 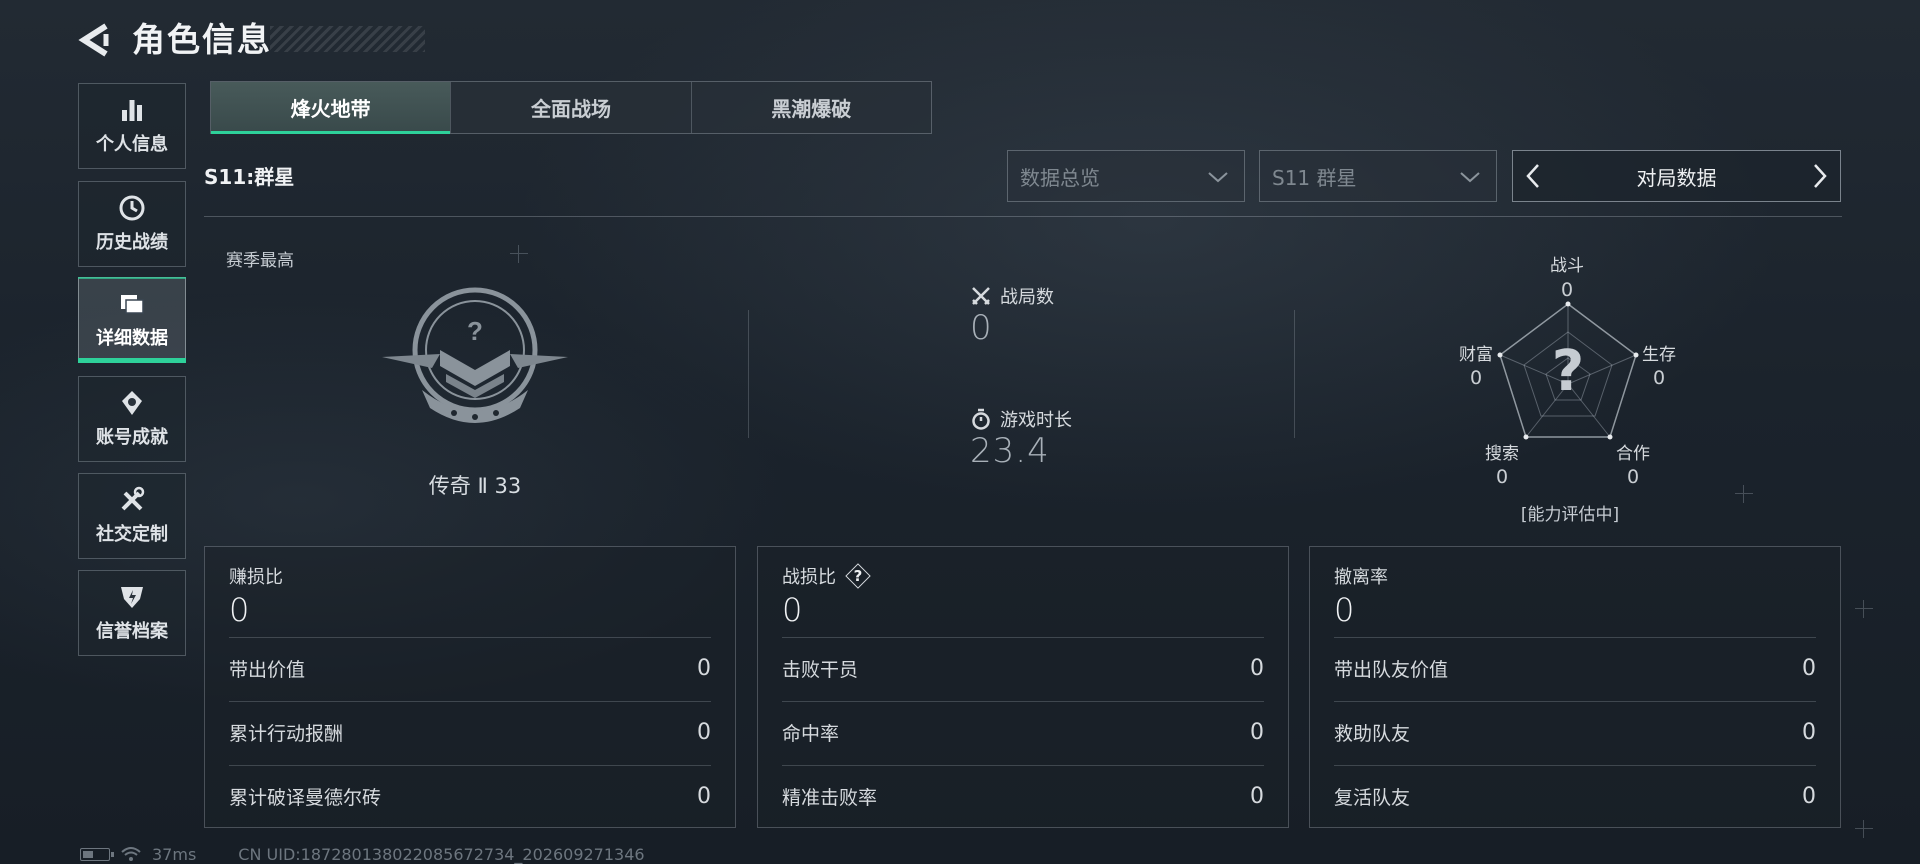 What do you see at coordinates (470, 796) in the screenshot?
I see `stat-row: 累计破译曼德尔砖 0` at bounding box center [470, 796].